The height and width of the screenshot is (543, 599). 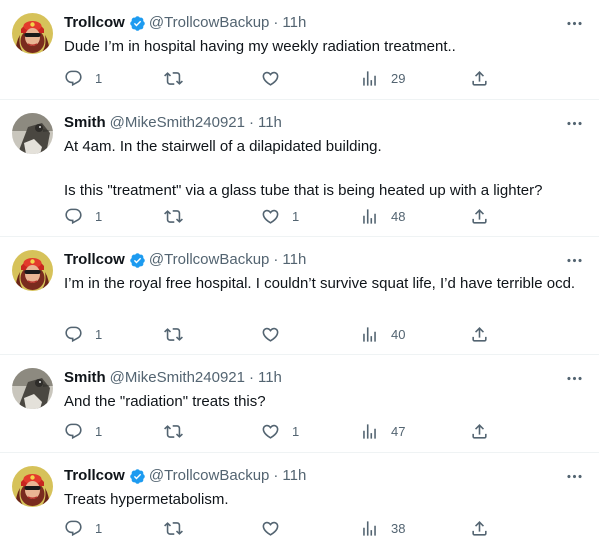 I want to click on views-button: 40, so click(x=382, y=334).